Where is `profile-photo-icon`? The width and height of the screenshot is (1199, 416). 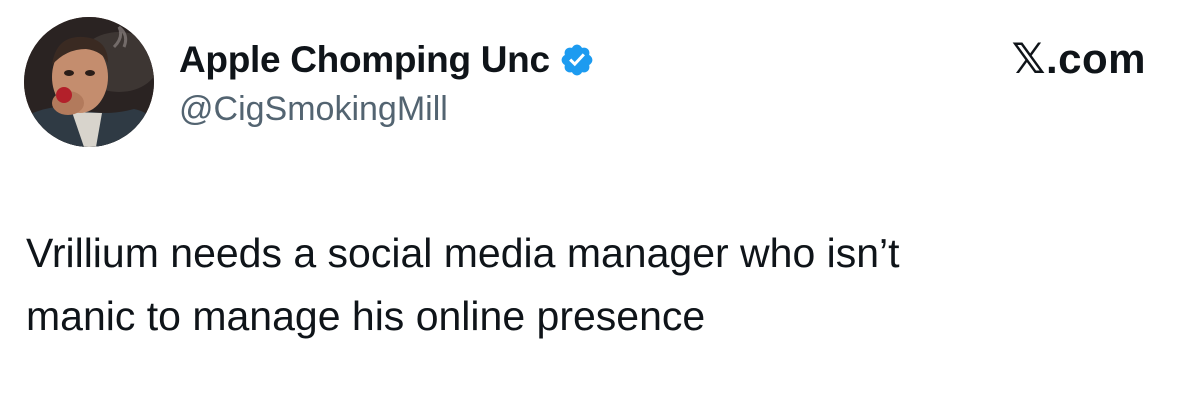
profile-photo-icon is located at coordinates (89, 82).